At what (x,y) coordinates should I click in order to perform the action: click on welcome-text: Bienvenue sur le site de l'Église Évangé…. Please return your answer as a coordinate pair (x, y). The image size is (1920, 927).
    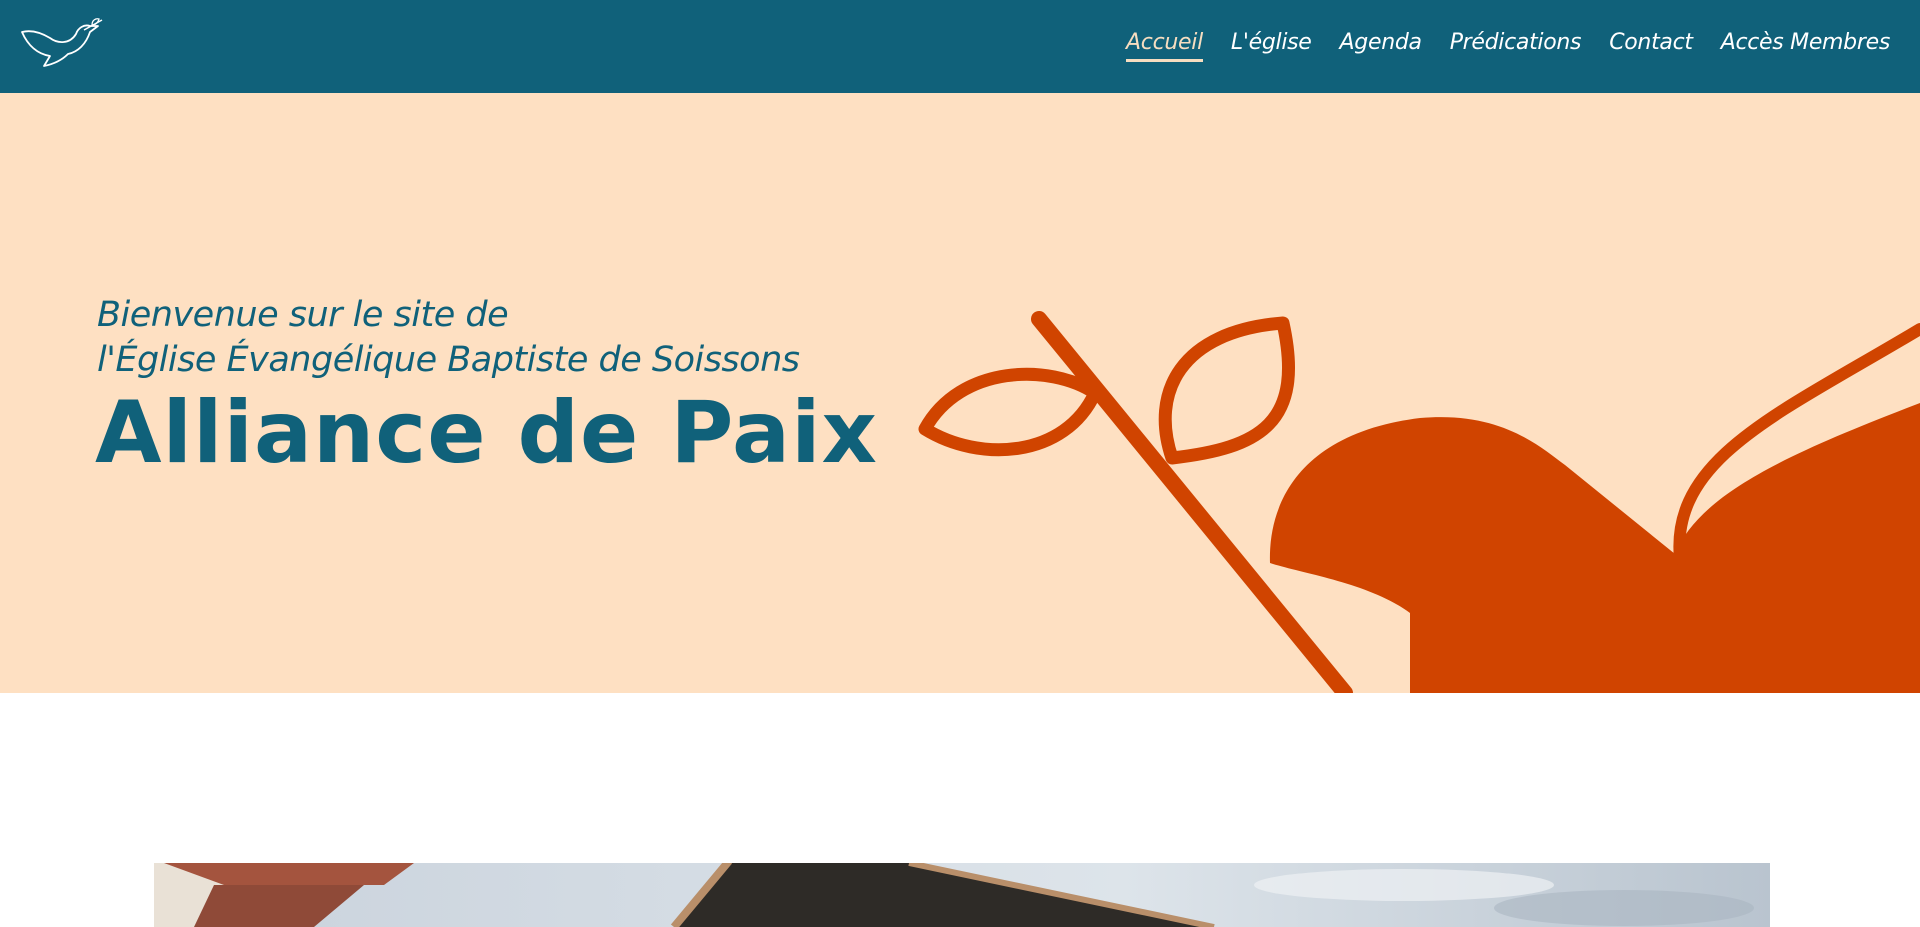
    Looking at the image, I should click on (448, 338).